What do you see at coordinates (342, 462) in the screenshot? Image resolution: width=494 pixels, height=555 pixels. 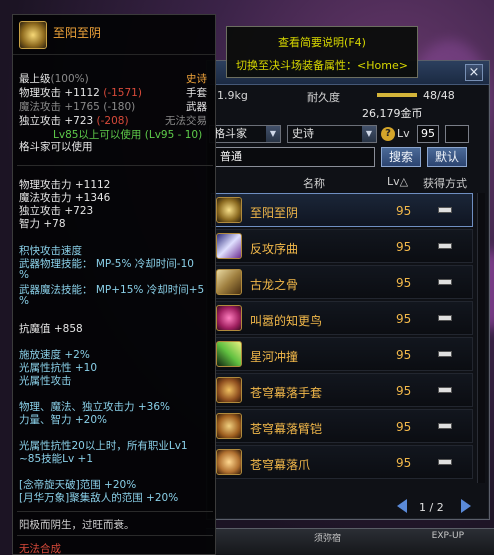 I see `table-row: 苍穹幕落爪 95` at bounding box center [342, 462].